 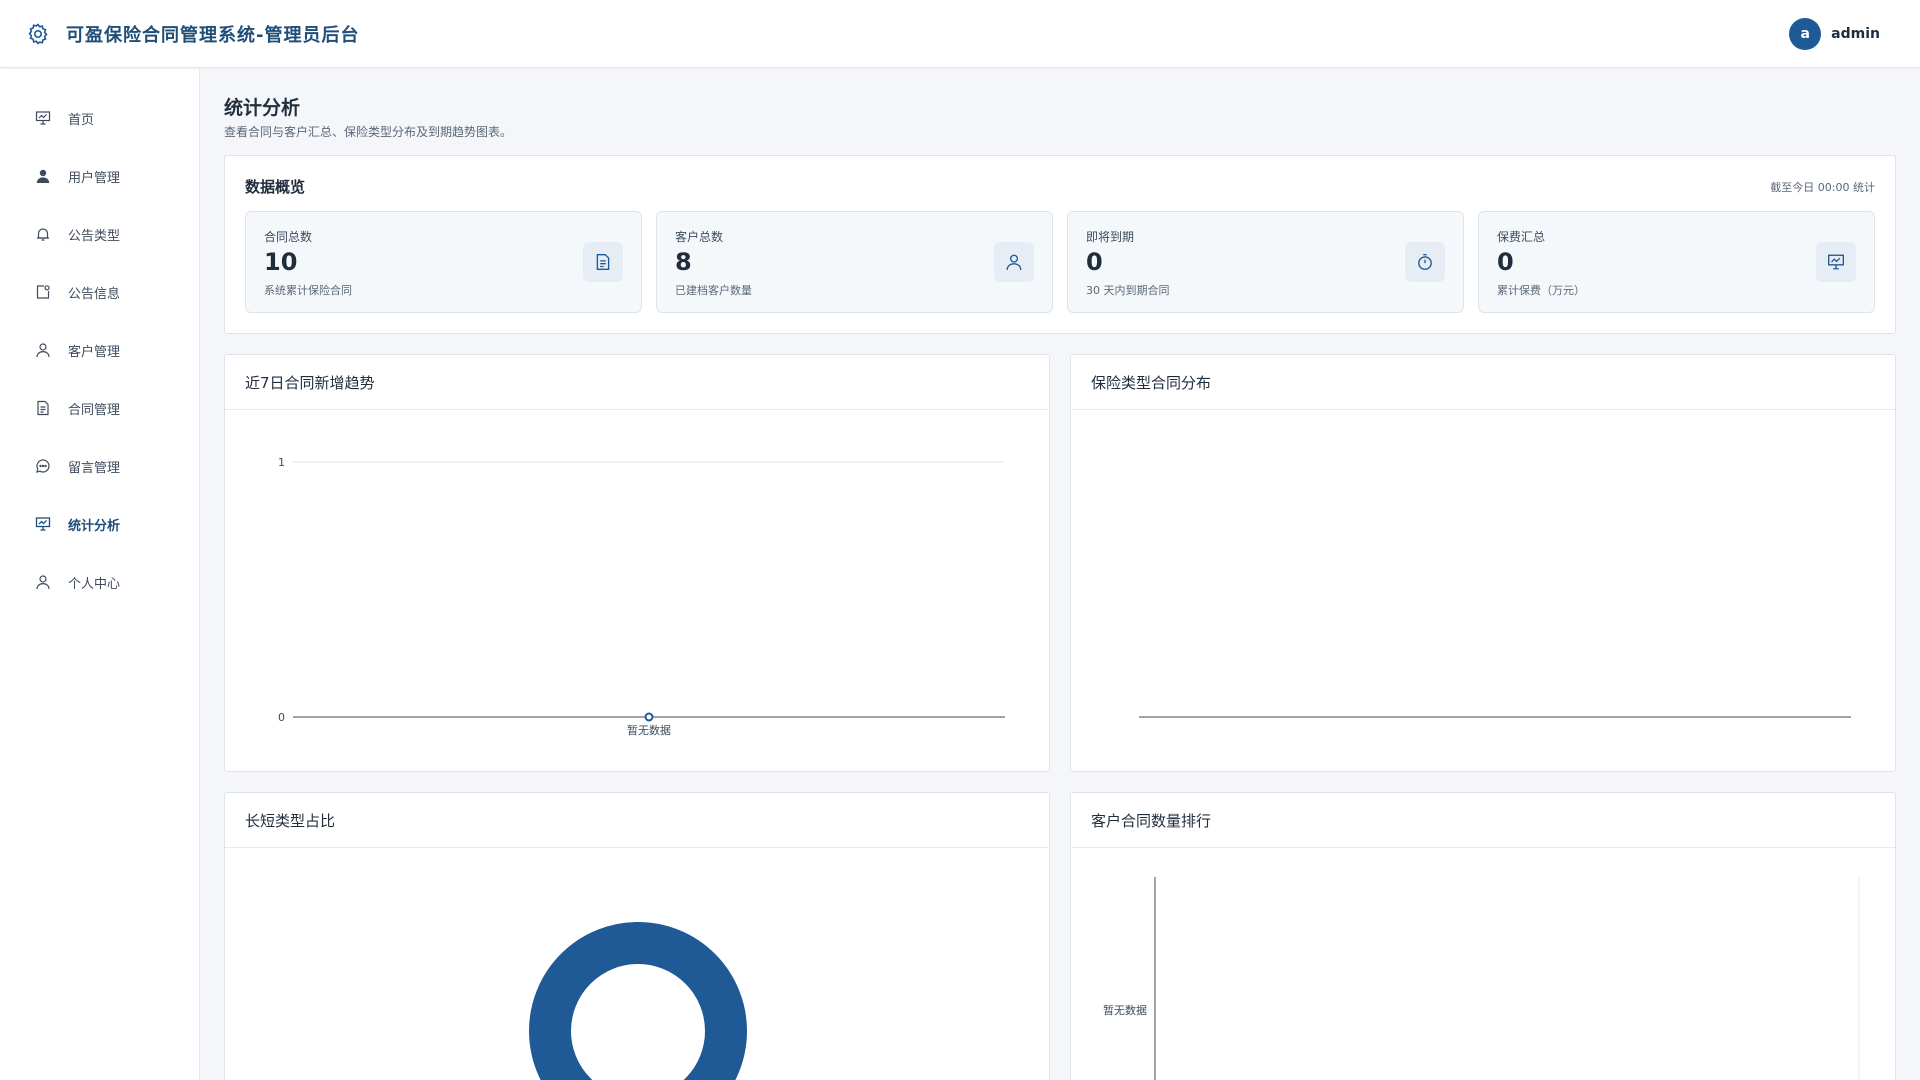 I want to click on sidebar-item-notices: 公告信息, so click(x=99, y=292).